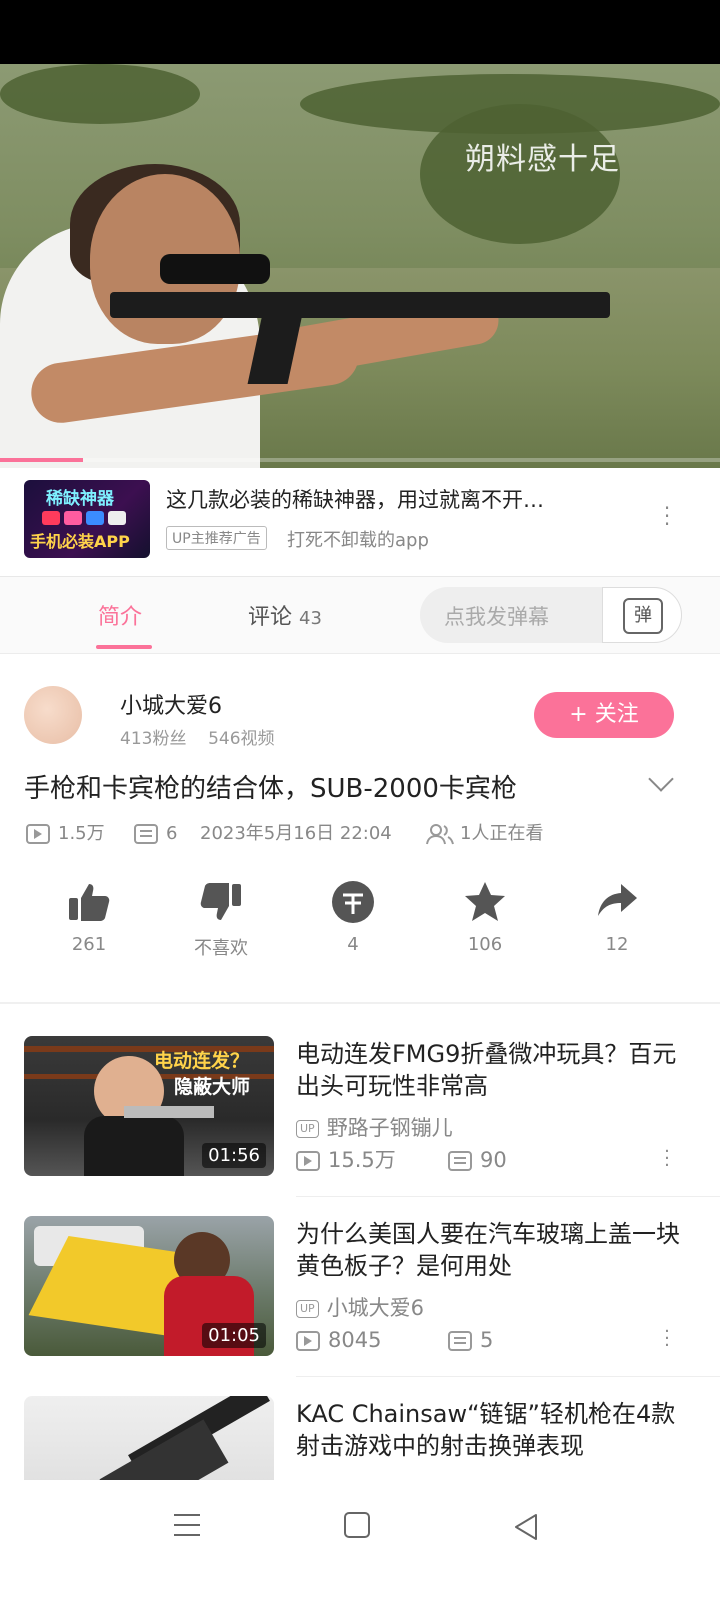 The width and height of the screenshot is (720, 1600). I want to click on status-bar, so click(360, 32).